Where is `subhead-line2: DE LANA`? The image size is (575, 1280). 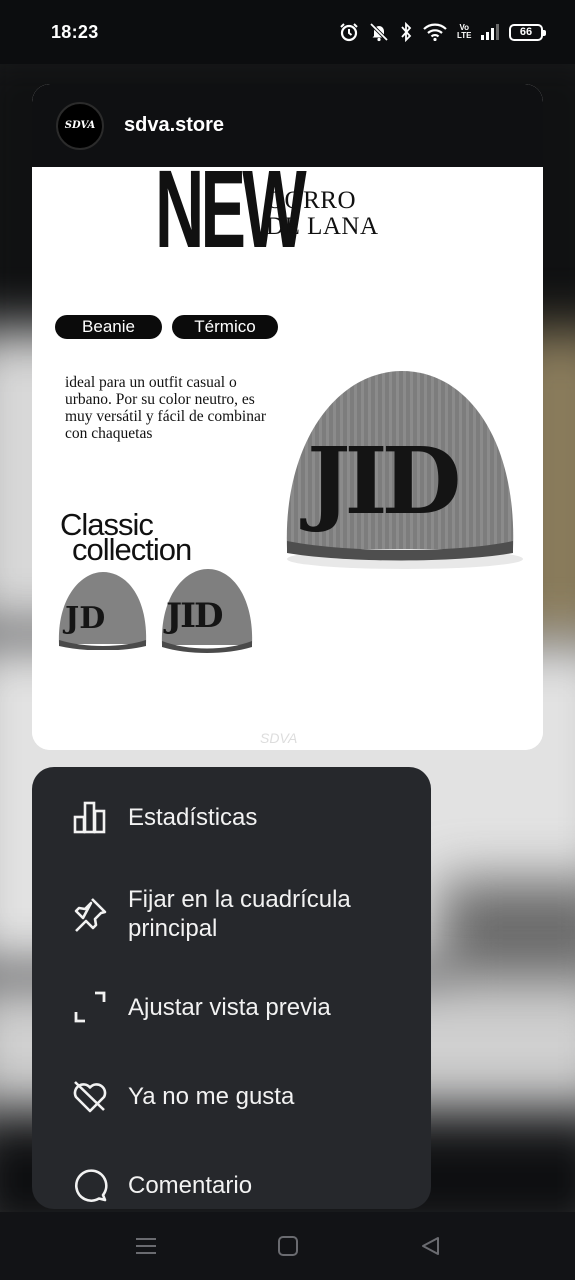
subhead-line2: DE LANA is located at coordinates (322, 226).